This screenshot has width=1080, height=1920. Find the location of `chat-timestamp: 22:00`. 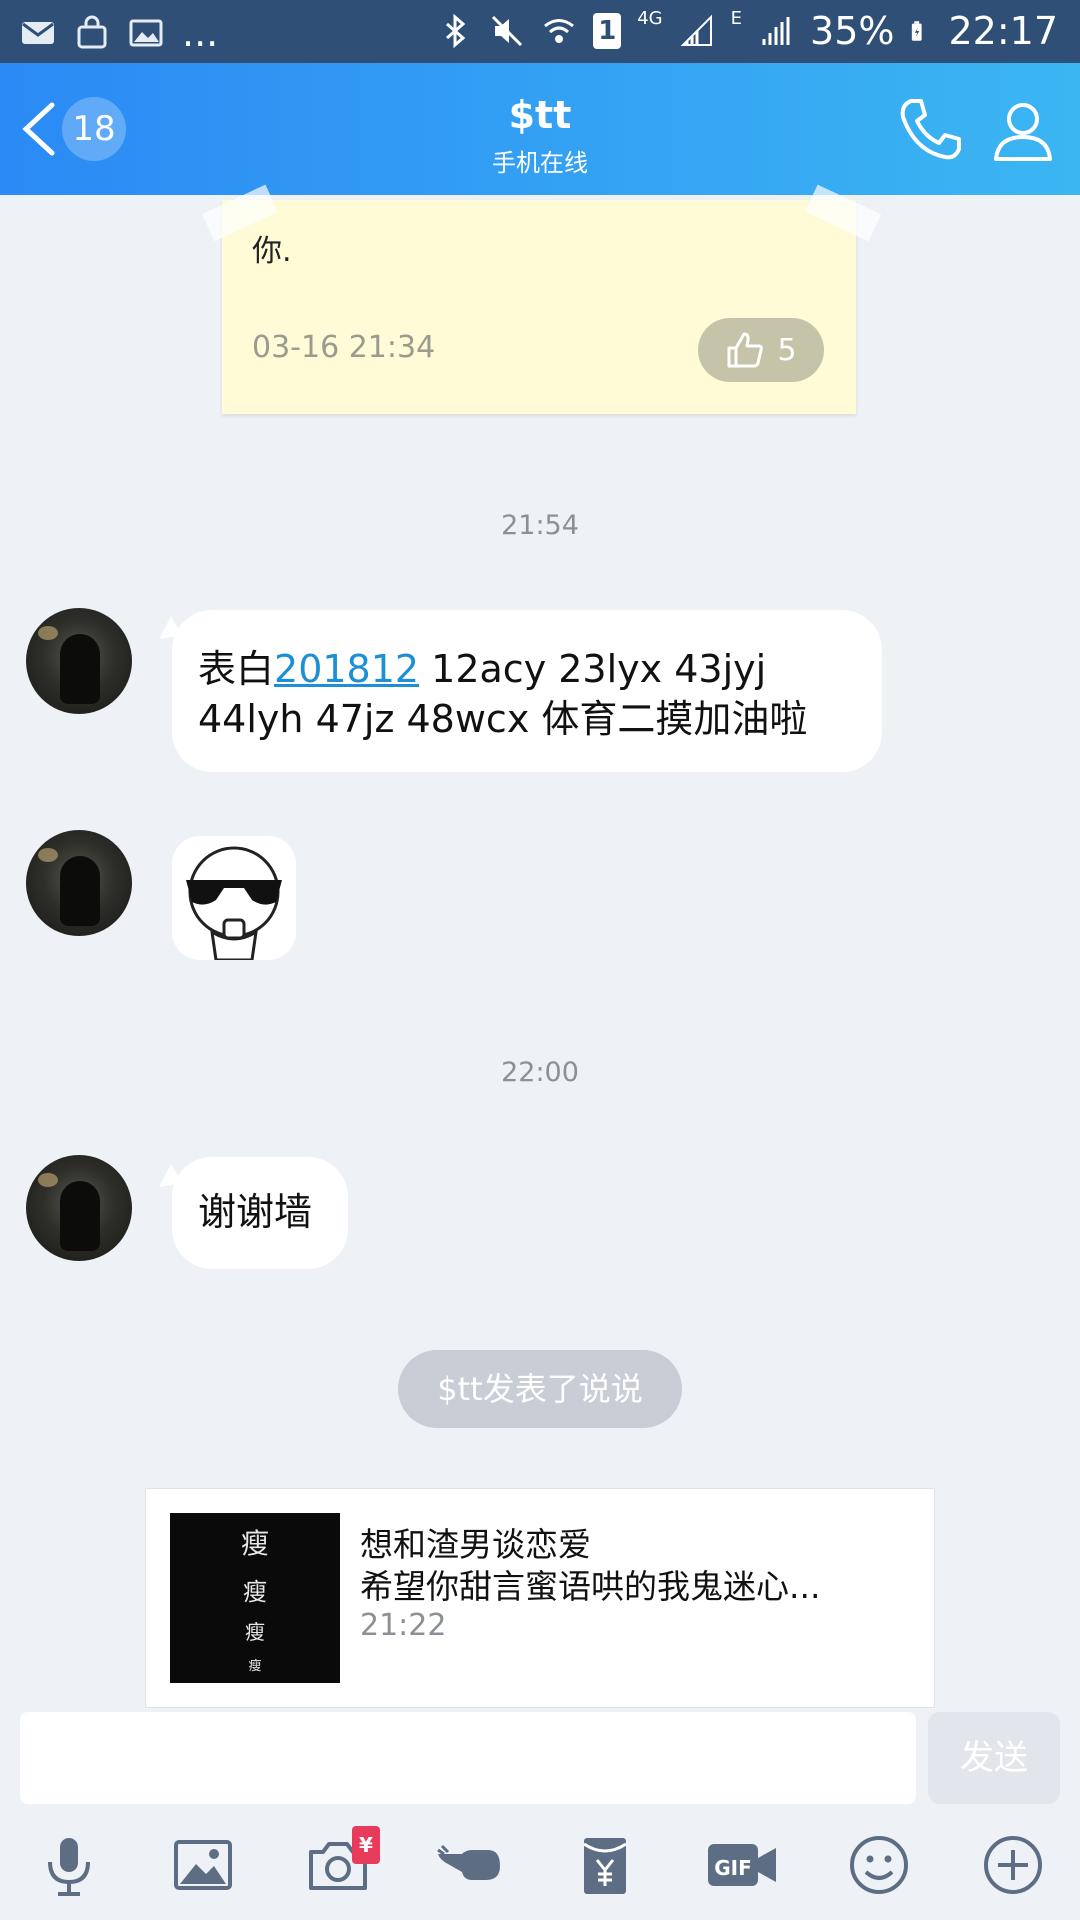

chat-timestamp: 22:00 is located at coordinates (540, 1072).